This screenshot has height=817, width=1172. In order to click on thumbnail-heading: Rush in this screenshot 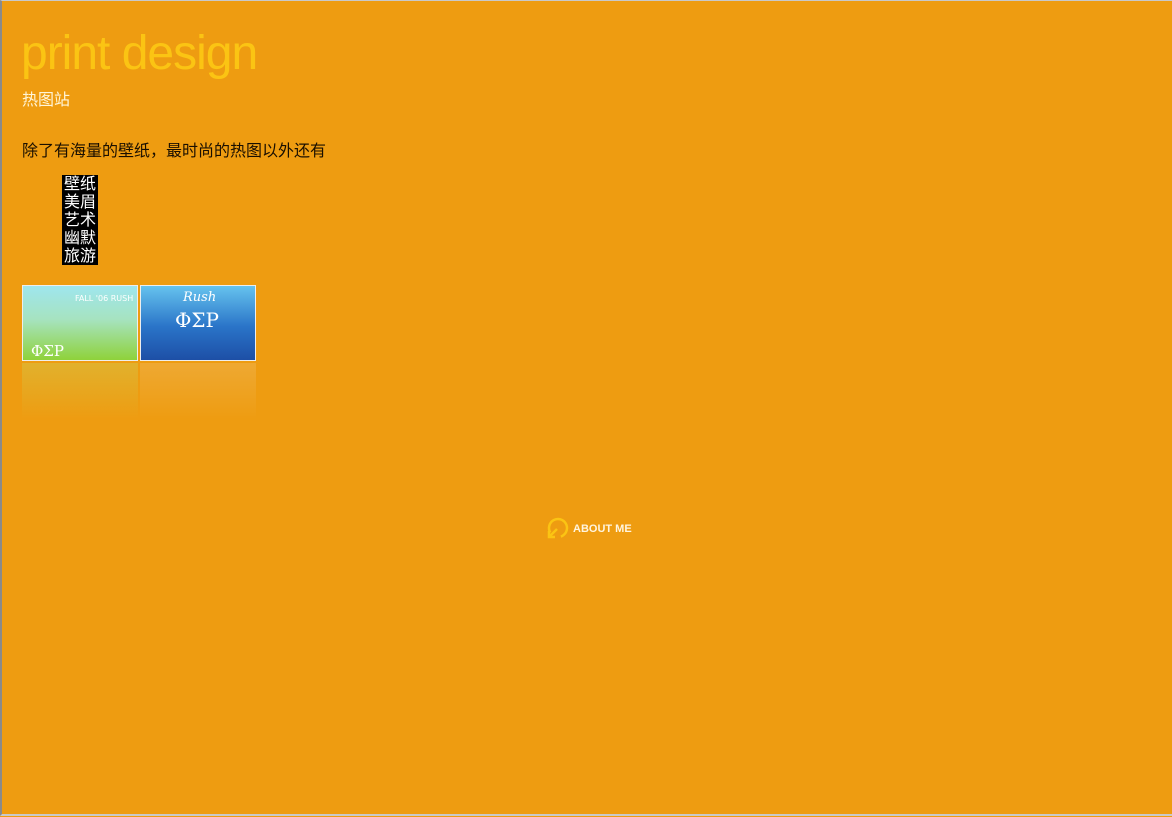, I will do `click(200, 297)`.